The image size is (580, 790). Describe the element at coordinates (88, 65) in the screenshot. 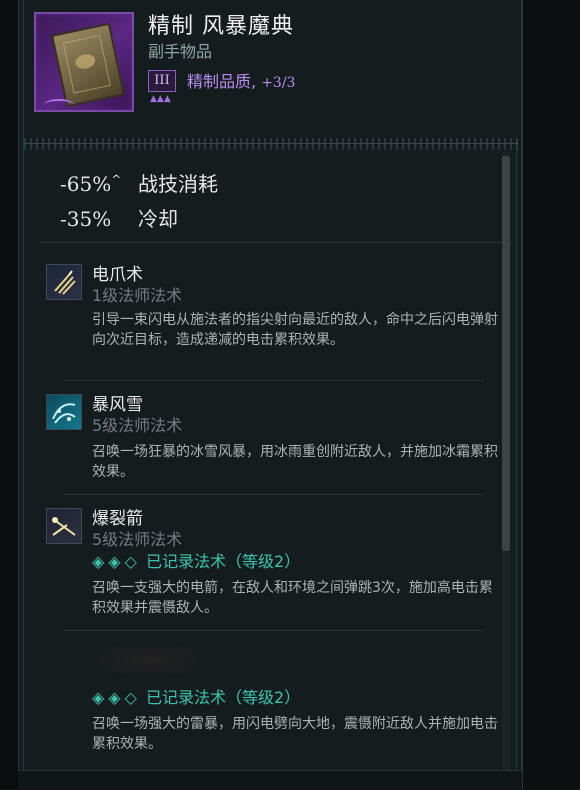

I see `book-icon` at that location.